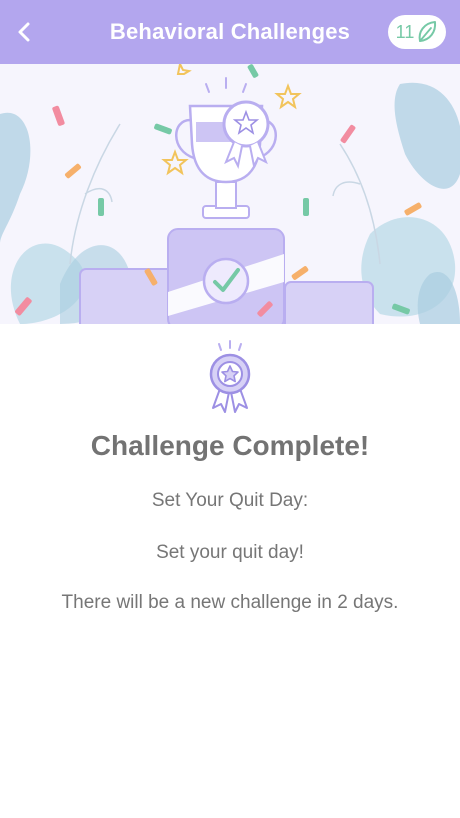 This screenshot has width=460, height=818. I want to click on points-badge: 11, so click(417, 32).